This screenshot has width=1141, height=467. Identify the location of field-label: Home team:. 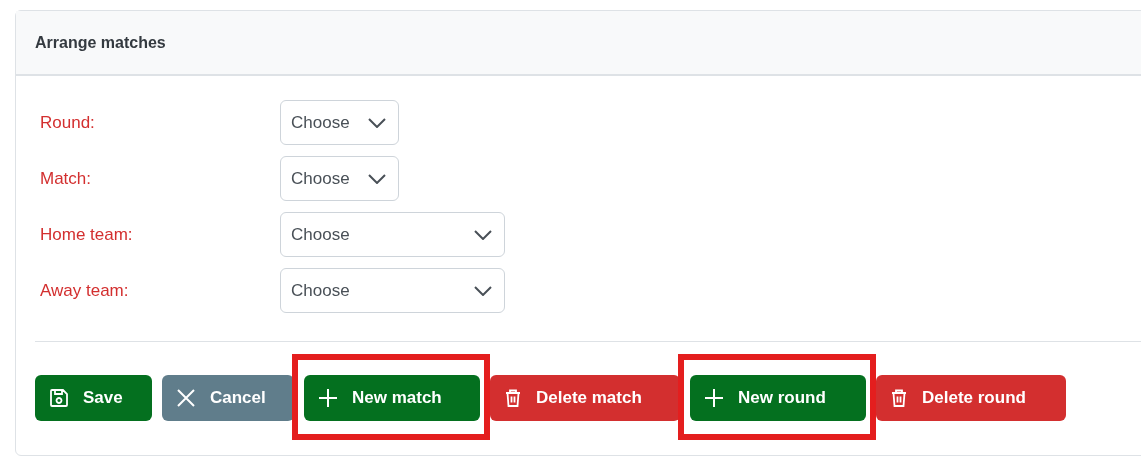
(87, 234).